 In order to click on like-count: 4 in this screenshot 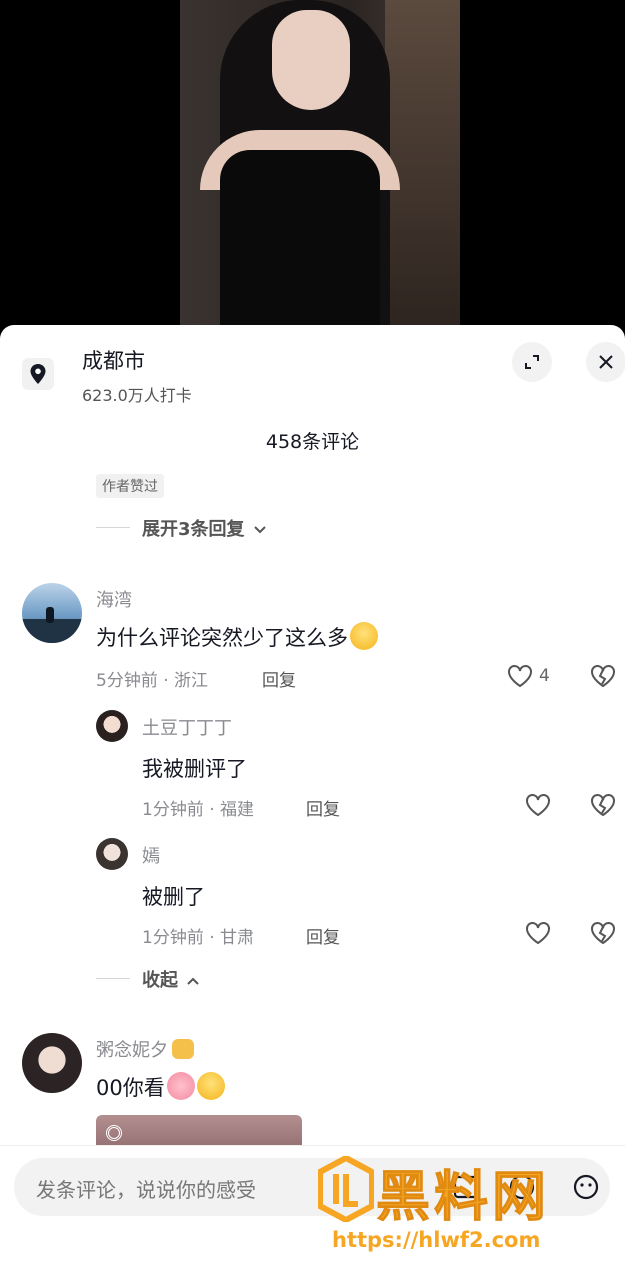, I will do `click(544, 676)`.